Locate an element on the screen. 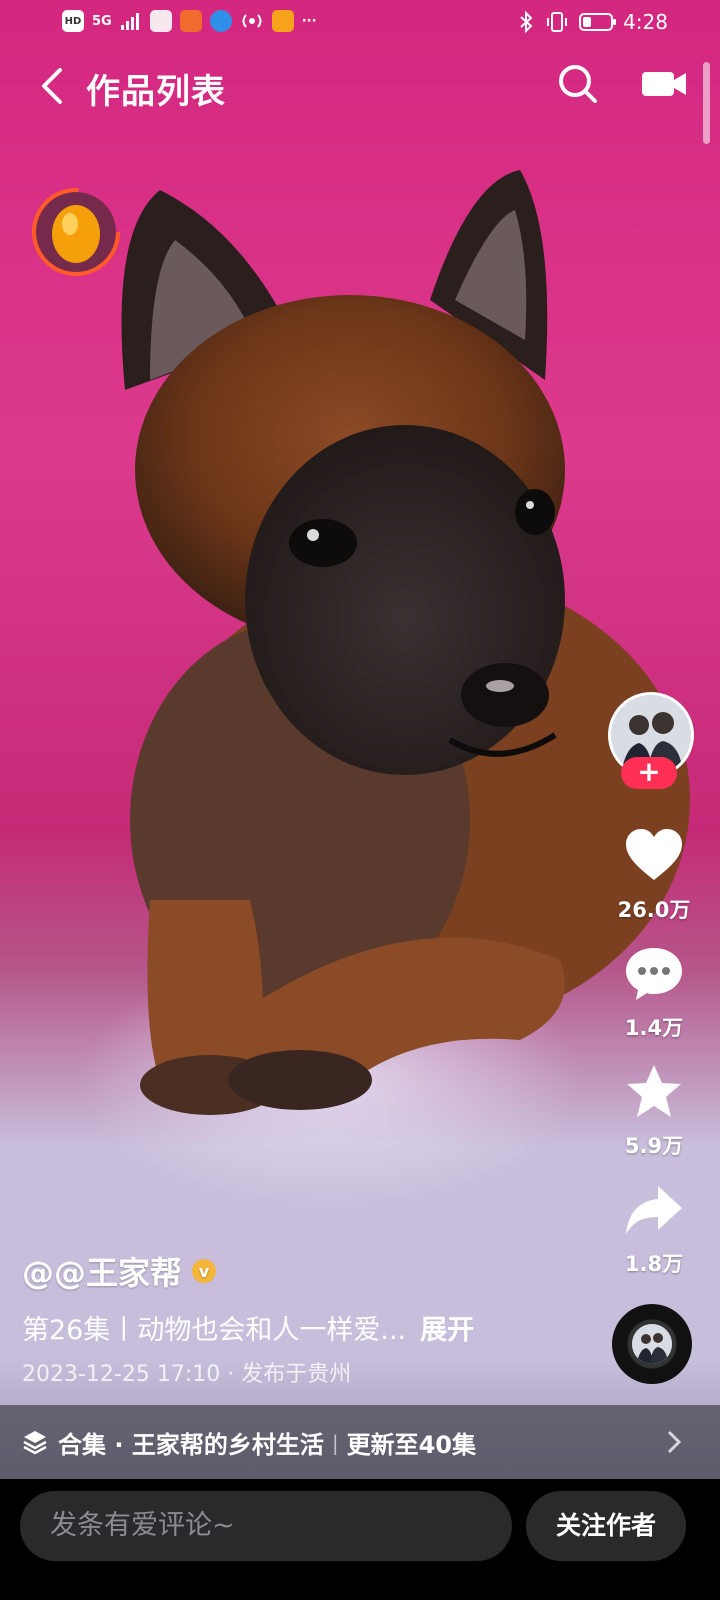  hd-icon: HD is located at coordinates (73, 21).